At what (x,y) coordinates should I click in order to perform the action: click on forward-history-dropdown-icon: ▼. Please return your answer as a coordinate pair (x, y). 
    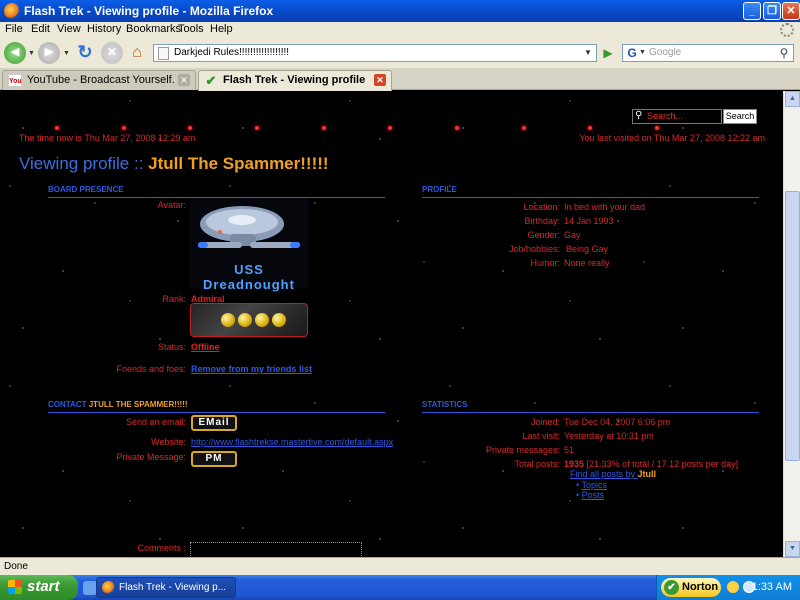
    Looking at the image, I should click on (66, 53).